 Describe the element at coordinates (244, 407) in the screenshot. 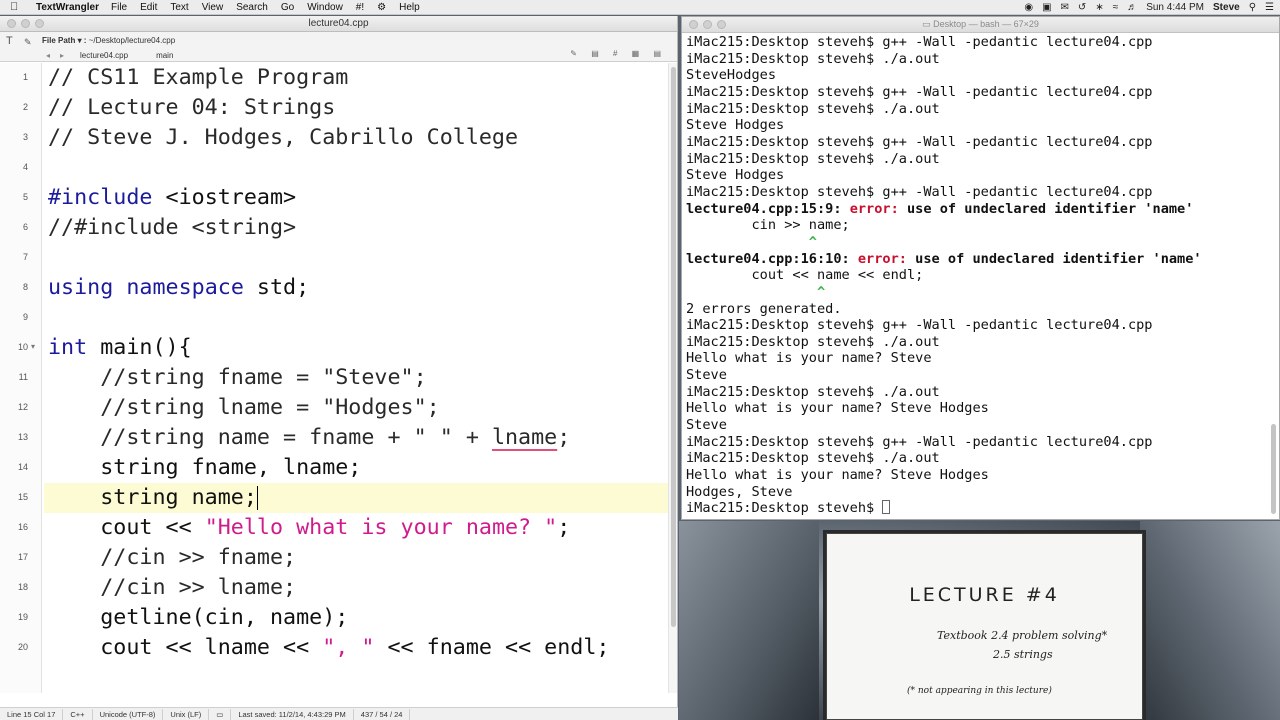

I see `code-text: //string lname = "Hodges";` at that location.